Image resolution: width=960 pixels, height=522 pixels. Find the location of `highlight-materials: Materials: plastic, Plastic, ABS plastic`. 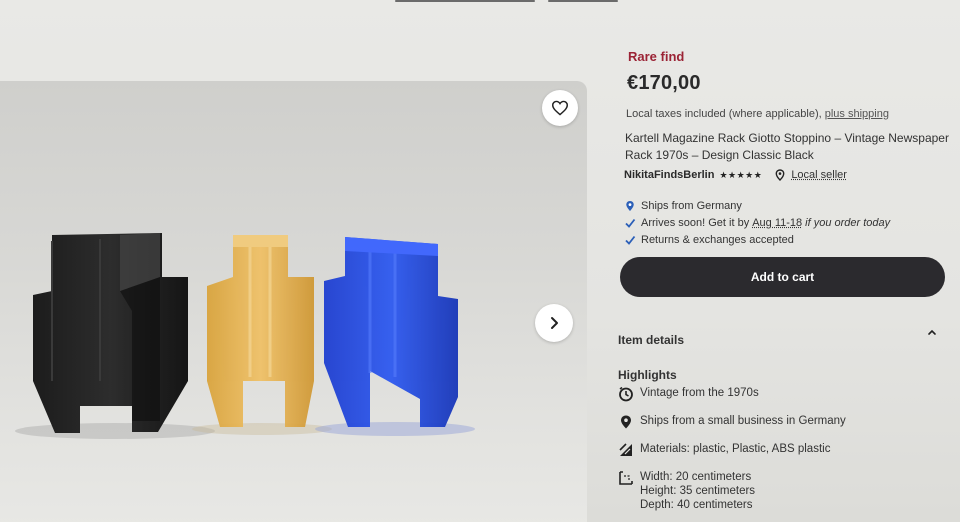

highlight-materials: Materials: plastic, Plastic, ABS plastic is located at coordinates (788, 450).